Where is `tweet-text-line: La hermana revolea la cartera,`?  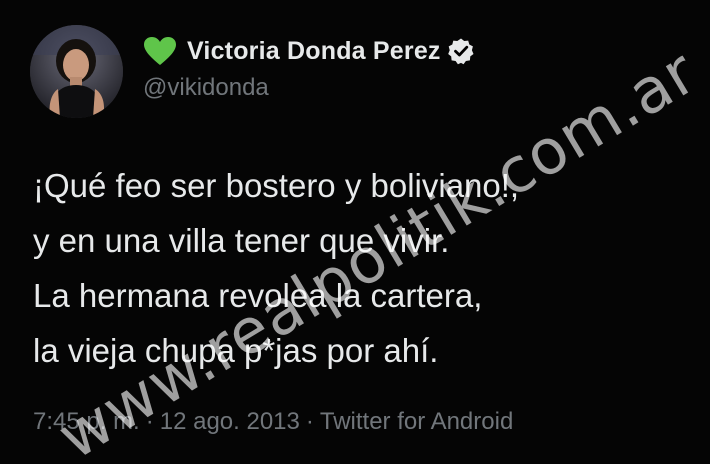
tweet-text-line: La hermana revolea la cartera, is located at coordinates (258, 295).